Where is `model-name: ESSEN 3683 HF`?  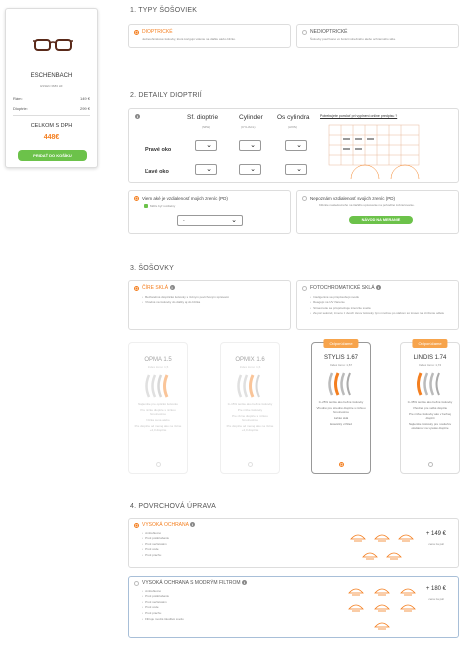
model-name: ESSEN 3683 HF is located at coordinates (51, 86).